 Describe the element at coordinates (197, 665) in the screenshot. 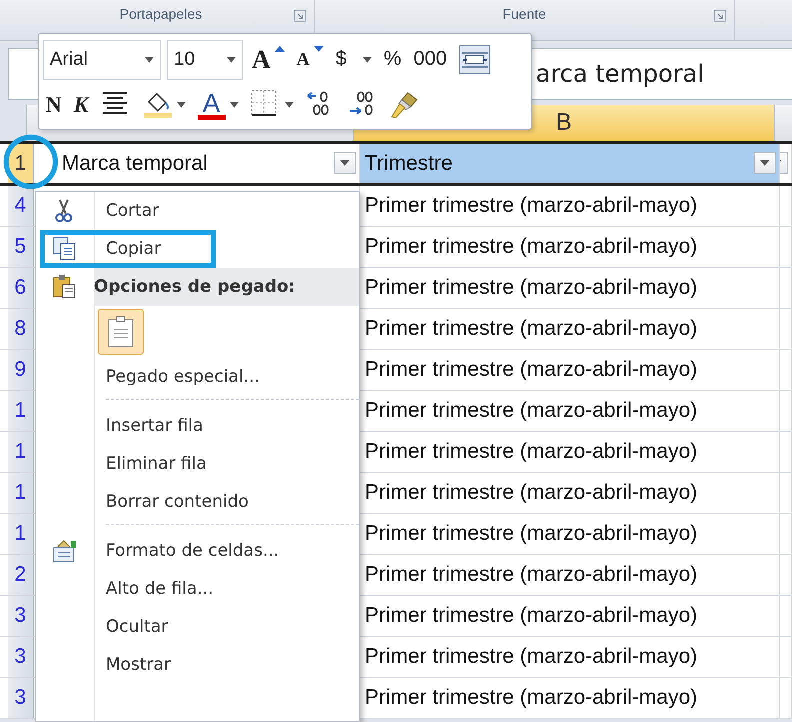

I see `menu-item: Mostrar` at that location.